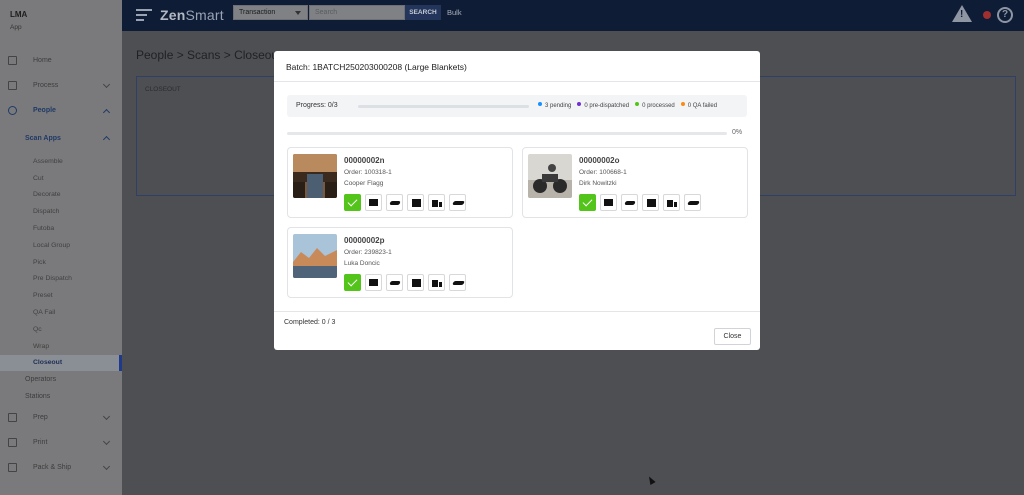 This screenshot has height=495, width=1024. I want to click on sidebar-item-people: People, so click(61, 110).